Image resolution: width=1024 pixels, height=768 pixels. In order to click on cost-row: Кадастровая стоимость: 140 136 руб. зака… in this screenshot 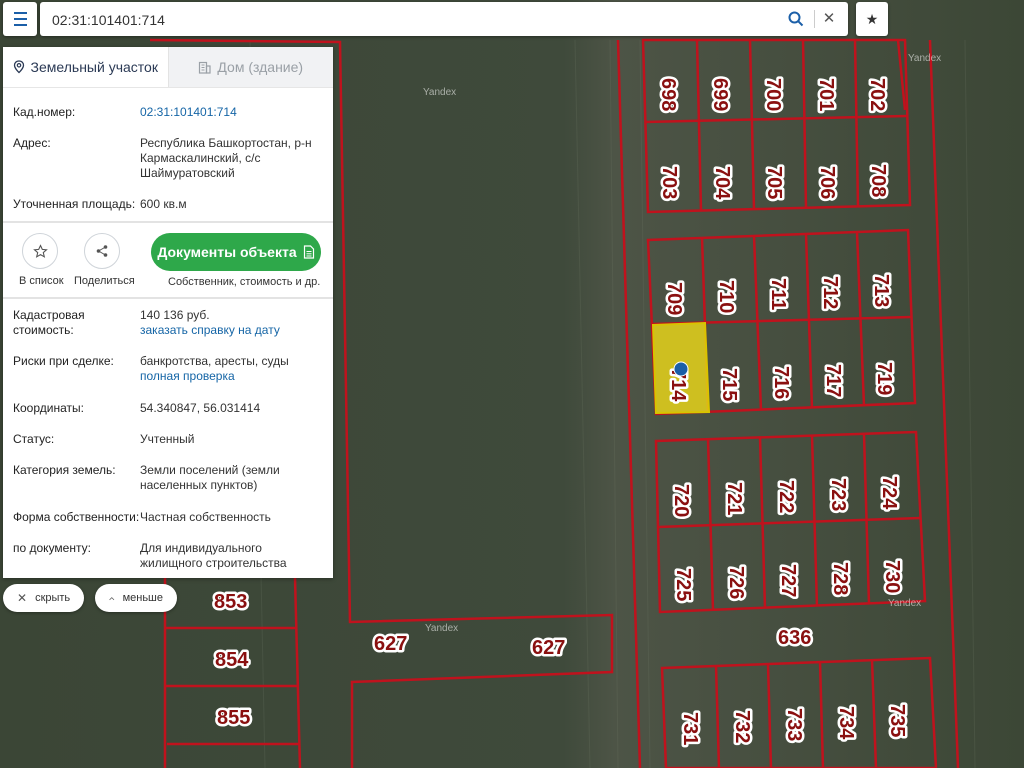, I will do `click(168, 331)`.